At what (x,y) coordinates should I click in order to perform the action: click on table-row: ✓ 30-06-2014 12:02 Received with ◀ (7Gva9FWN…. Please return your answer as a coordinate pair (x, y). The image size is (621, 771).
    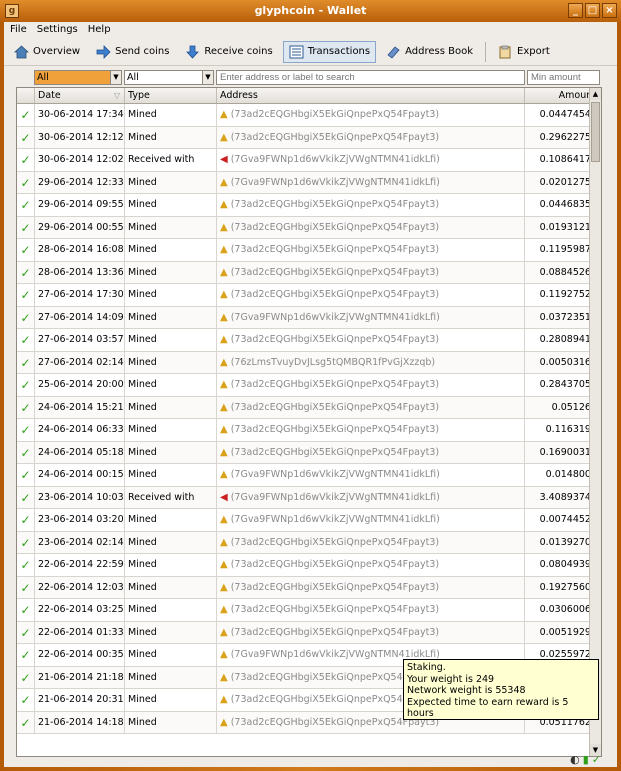
    Looking at the image, I should click on (309, 160).